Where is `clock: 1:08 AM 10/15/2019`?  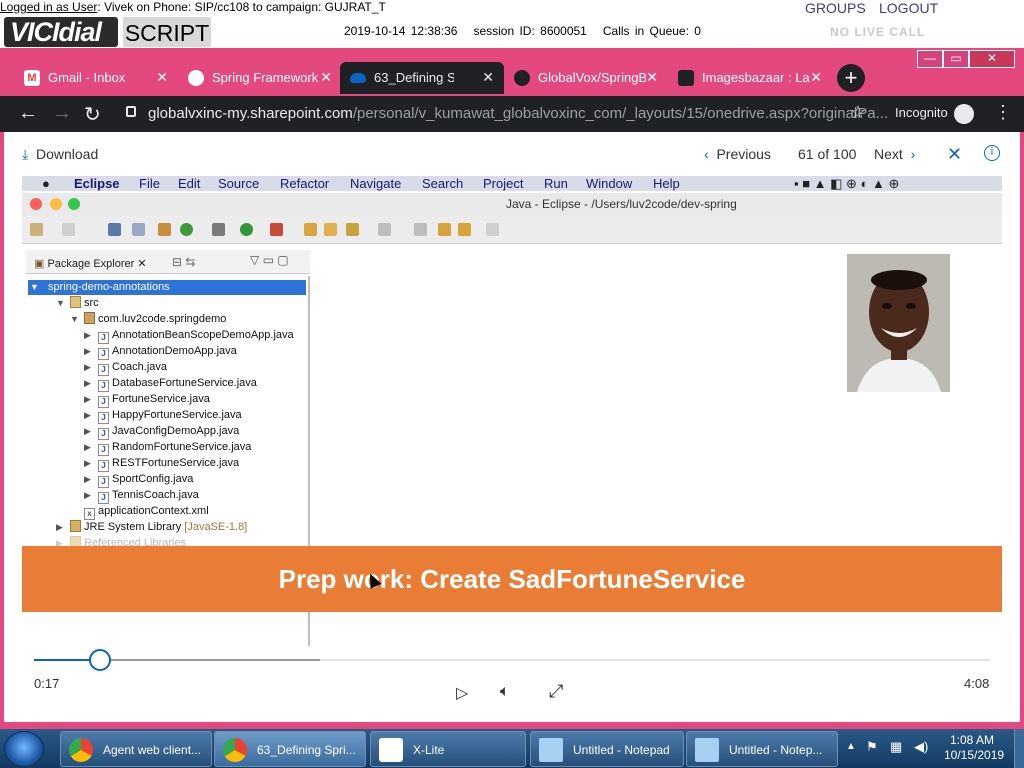 clock: 1:08 AM 10/15/2019 is located at coordinates (974, 748).